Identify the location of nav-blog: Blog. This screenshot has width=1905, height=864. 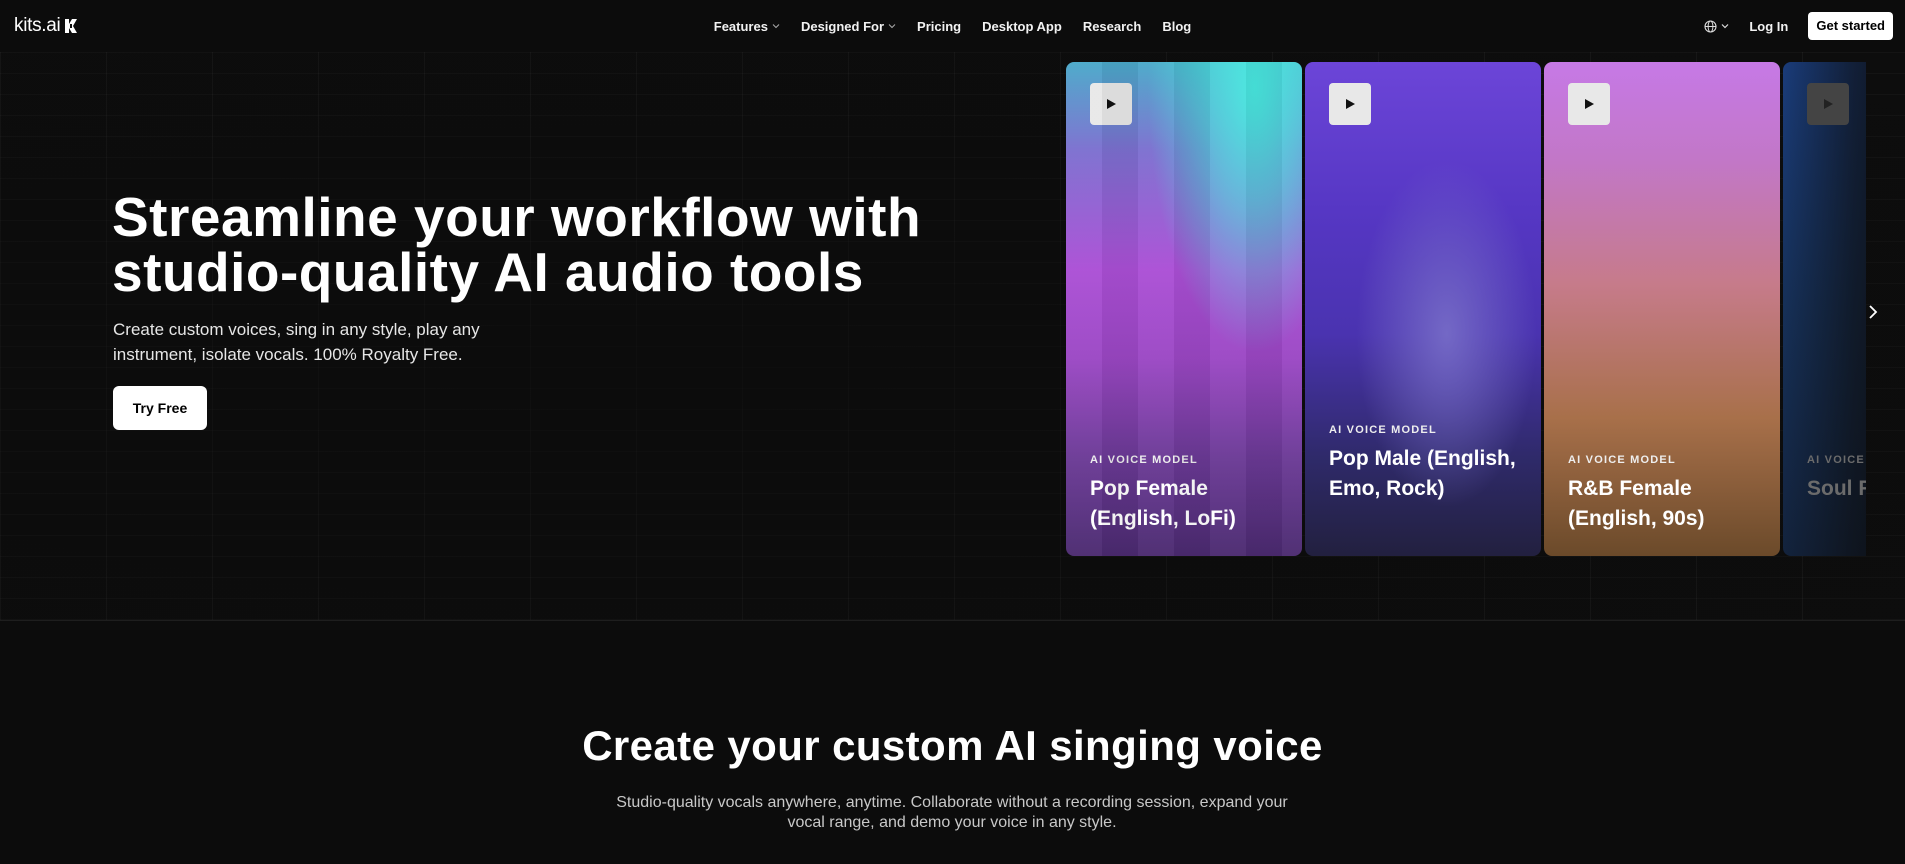
(1176, 26).